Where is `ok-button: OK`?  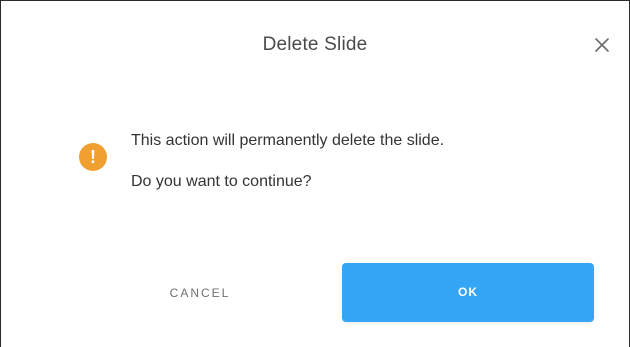
ok-button: OK is located at coordinates (468, 292).